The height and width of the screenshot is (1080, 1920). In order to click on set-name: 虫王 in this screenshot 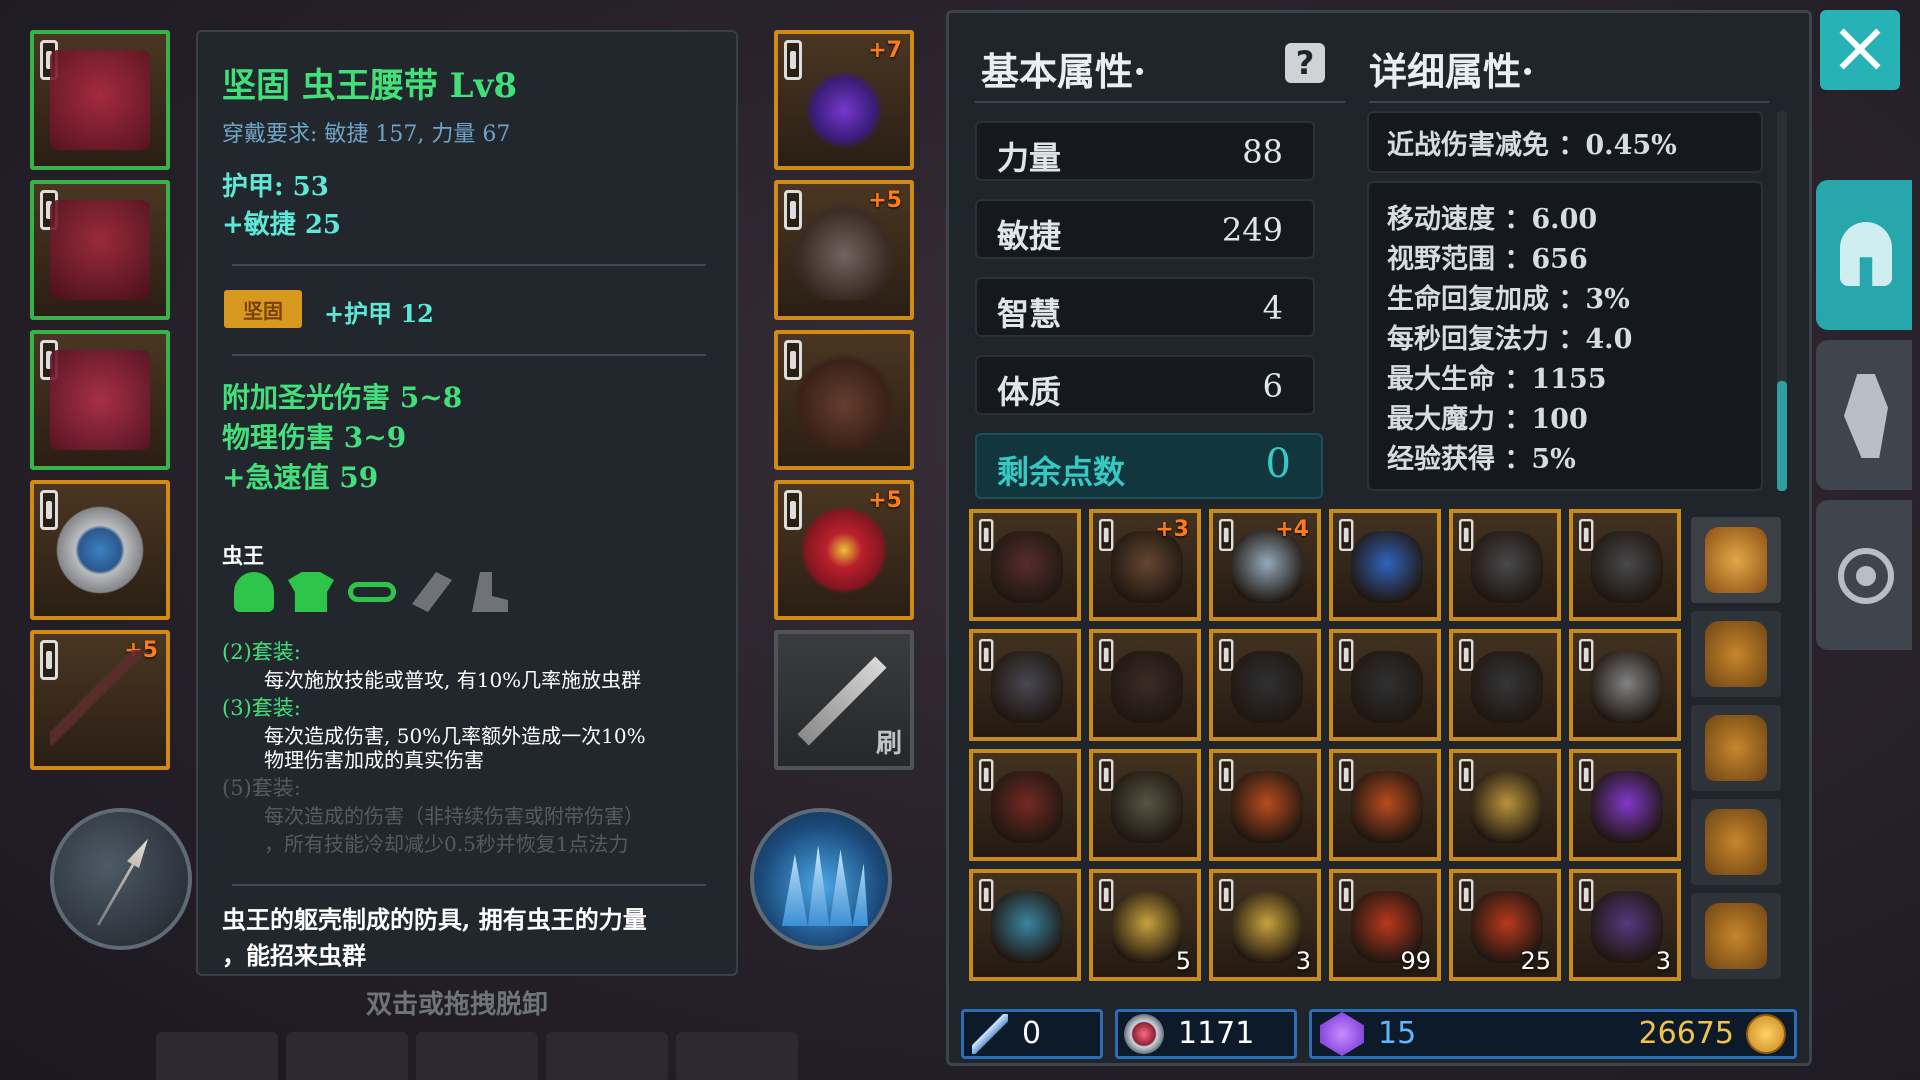, I will do `click(243, 555)`.